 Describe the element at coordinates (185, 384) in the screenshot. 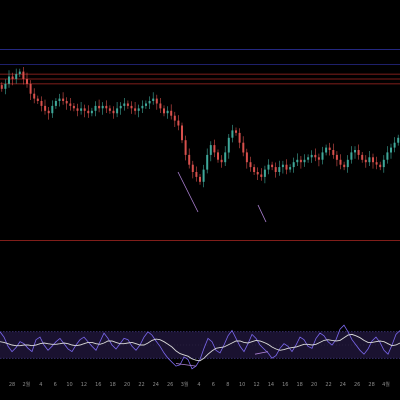

I see `x-tick-label: 3월` at that location.